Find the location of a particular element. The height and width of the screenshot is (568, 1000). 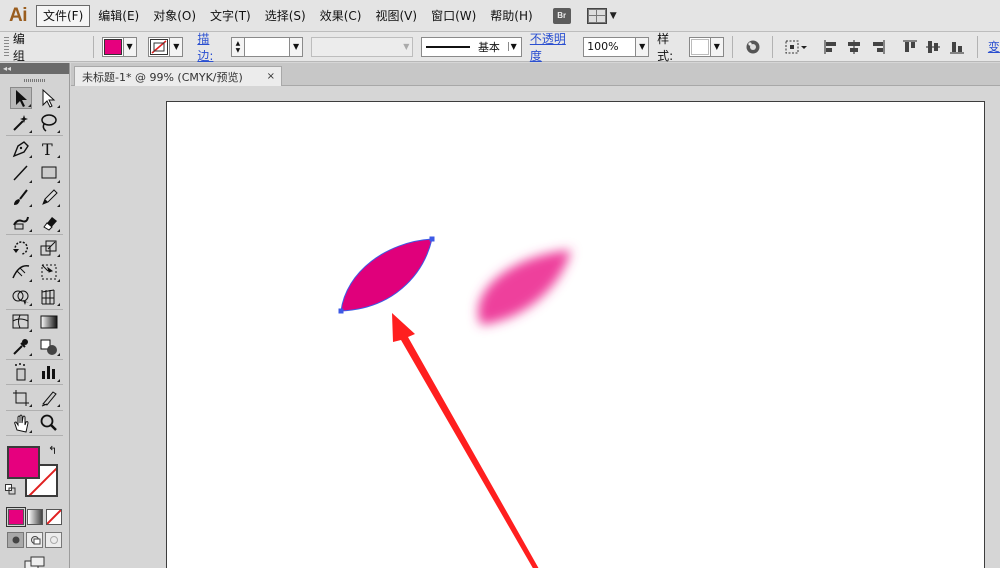

control-bar-grip is located at coordinates (6, 46).